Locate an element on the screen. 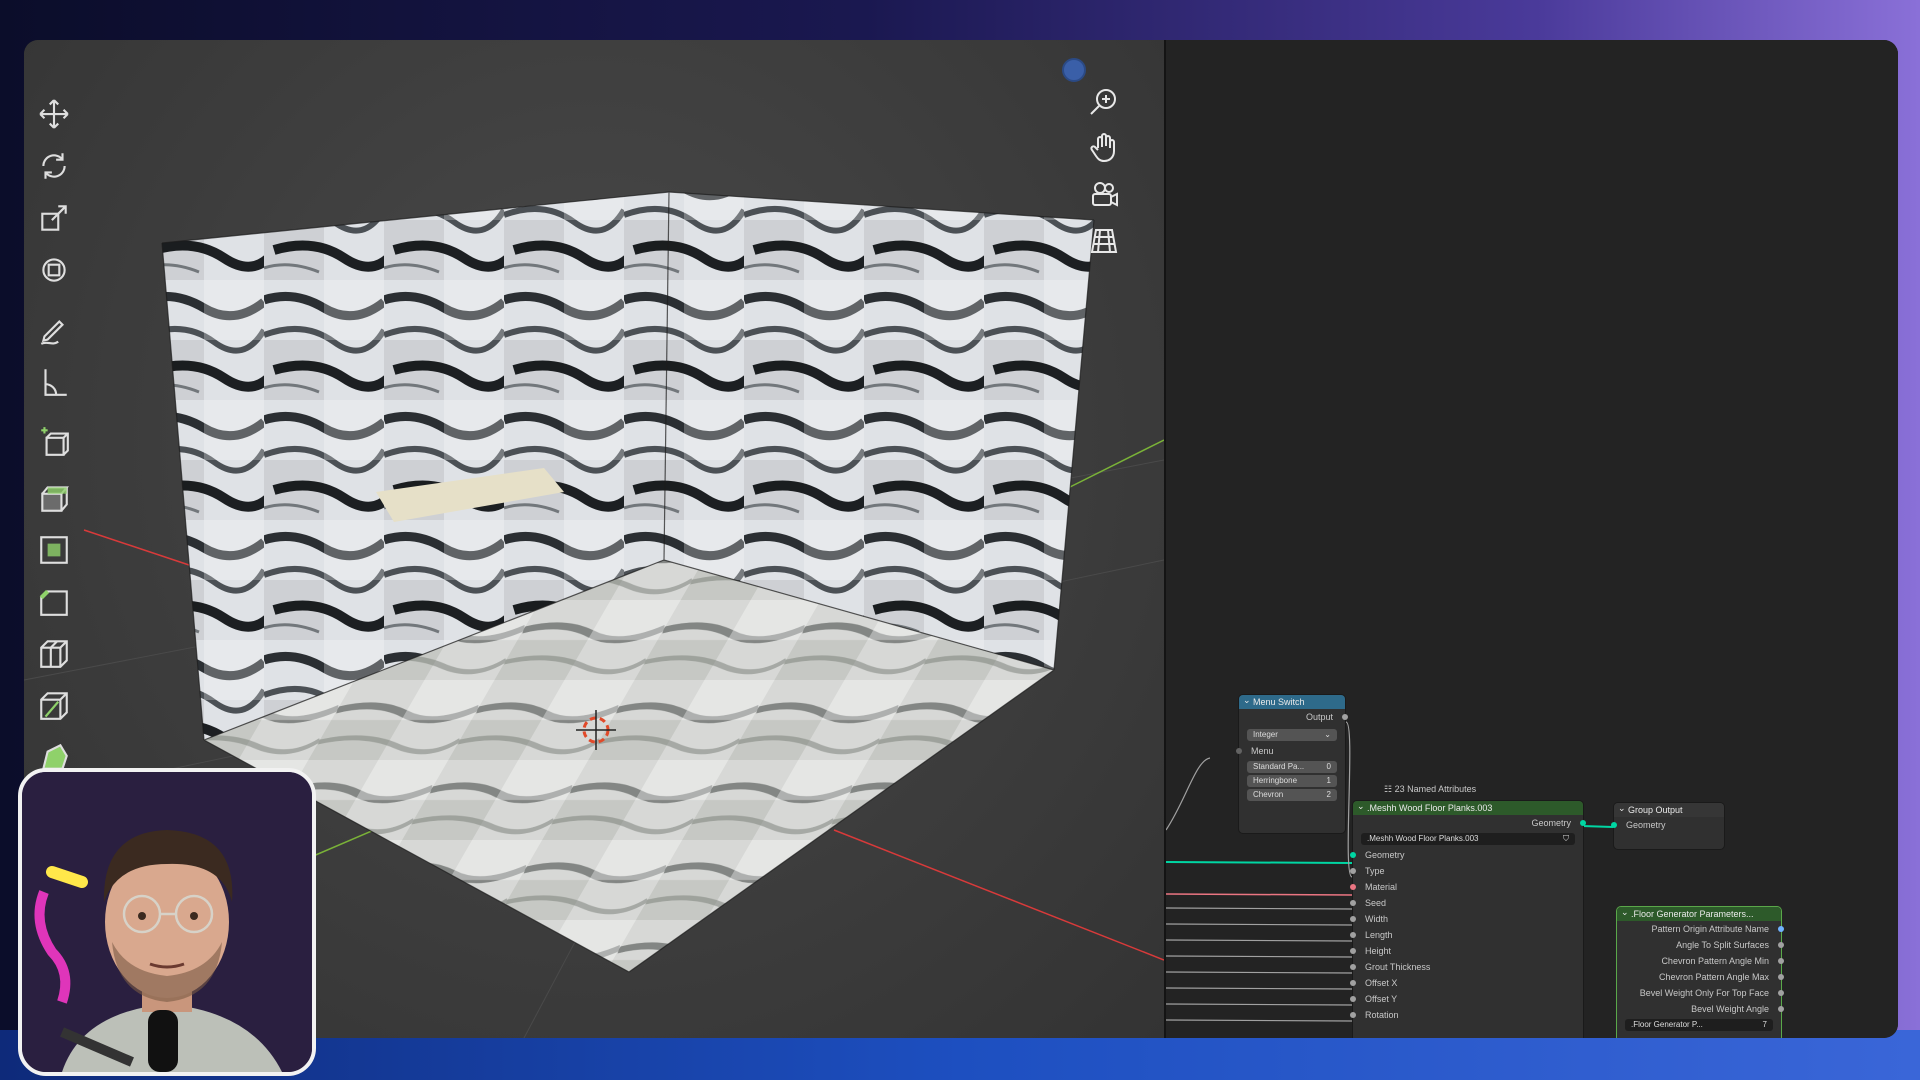  named-attributes-label: ☷ 23 Named Attributes is located at coordinates (1430, 789).